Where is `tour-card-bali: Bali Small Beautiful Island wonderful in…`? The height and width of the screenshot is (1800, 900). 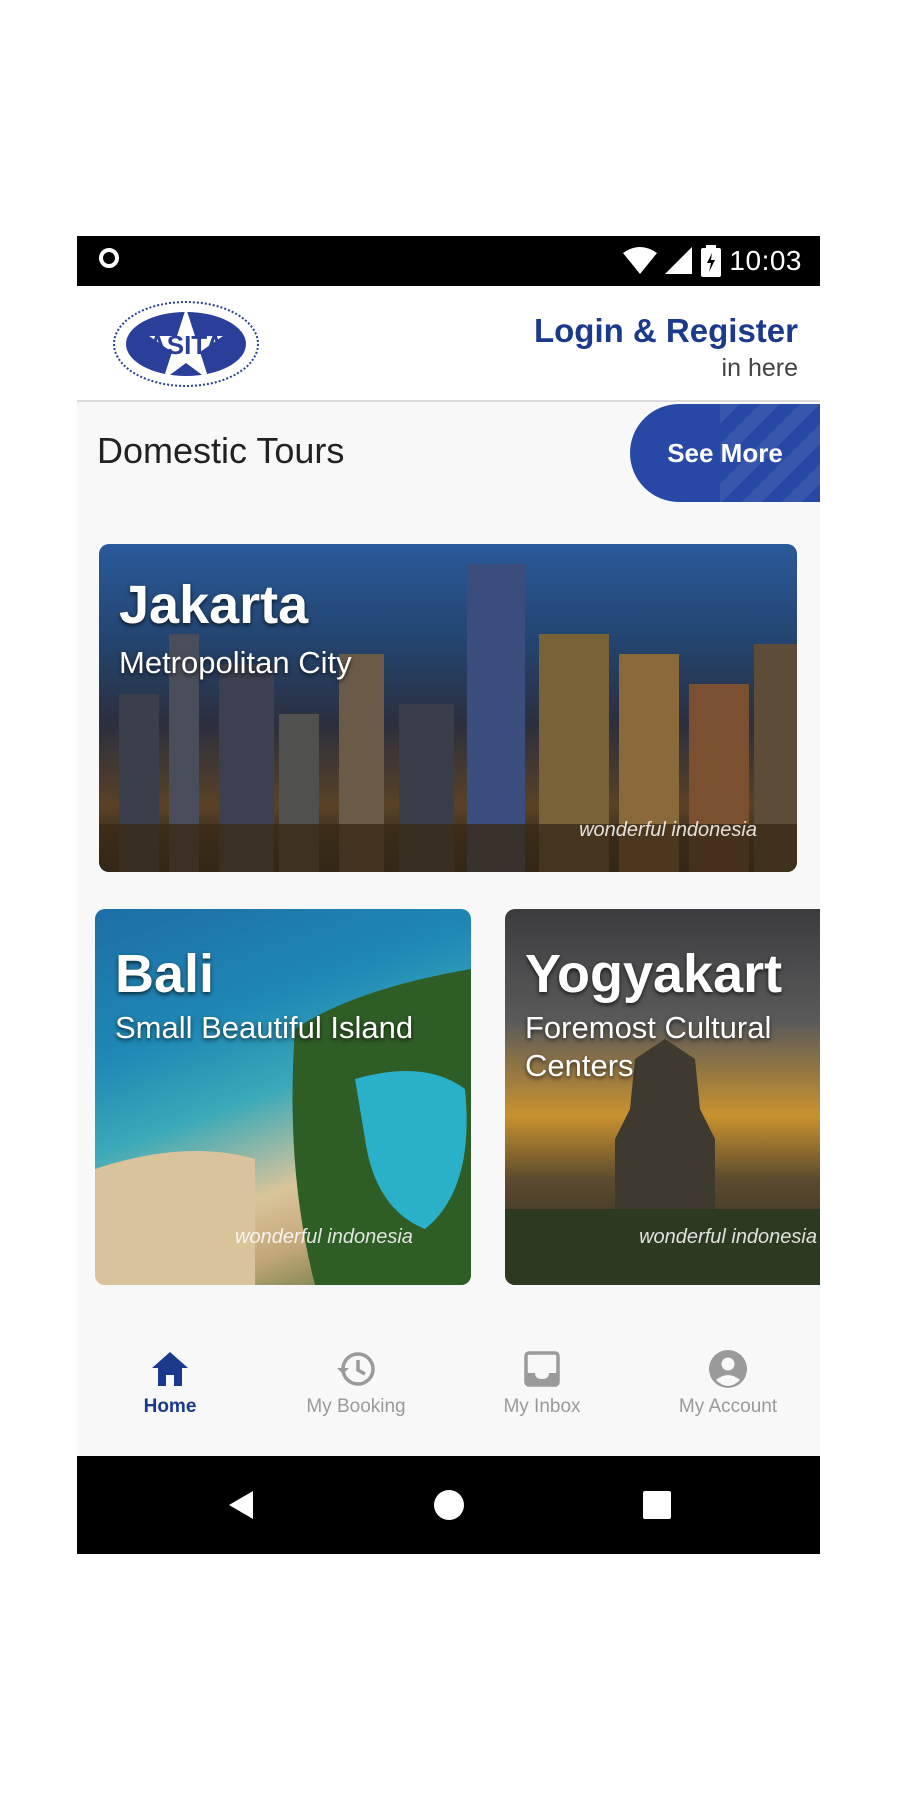 tour-card-bali: Bali Small Beautiful Island wonderful in… is located at coordinates (283, 1097).